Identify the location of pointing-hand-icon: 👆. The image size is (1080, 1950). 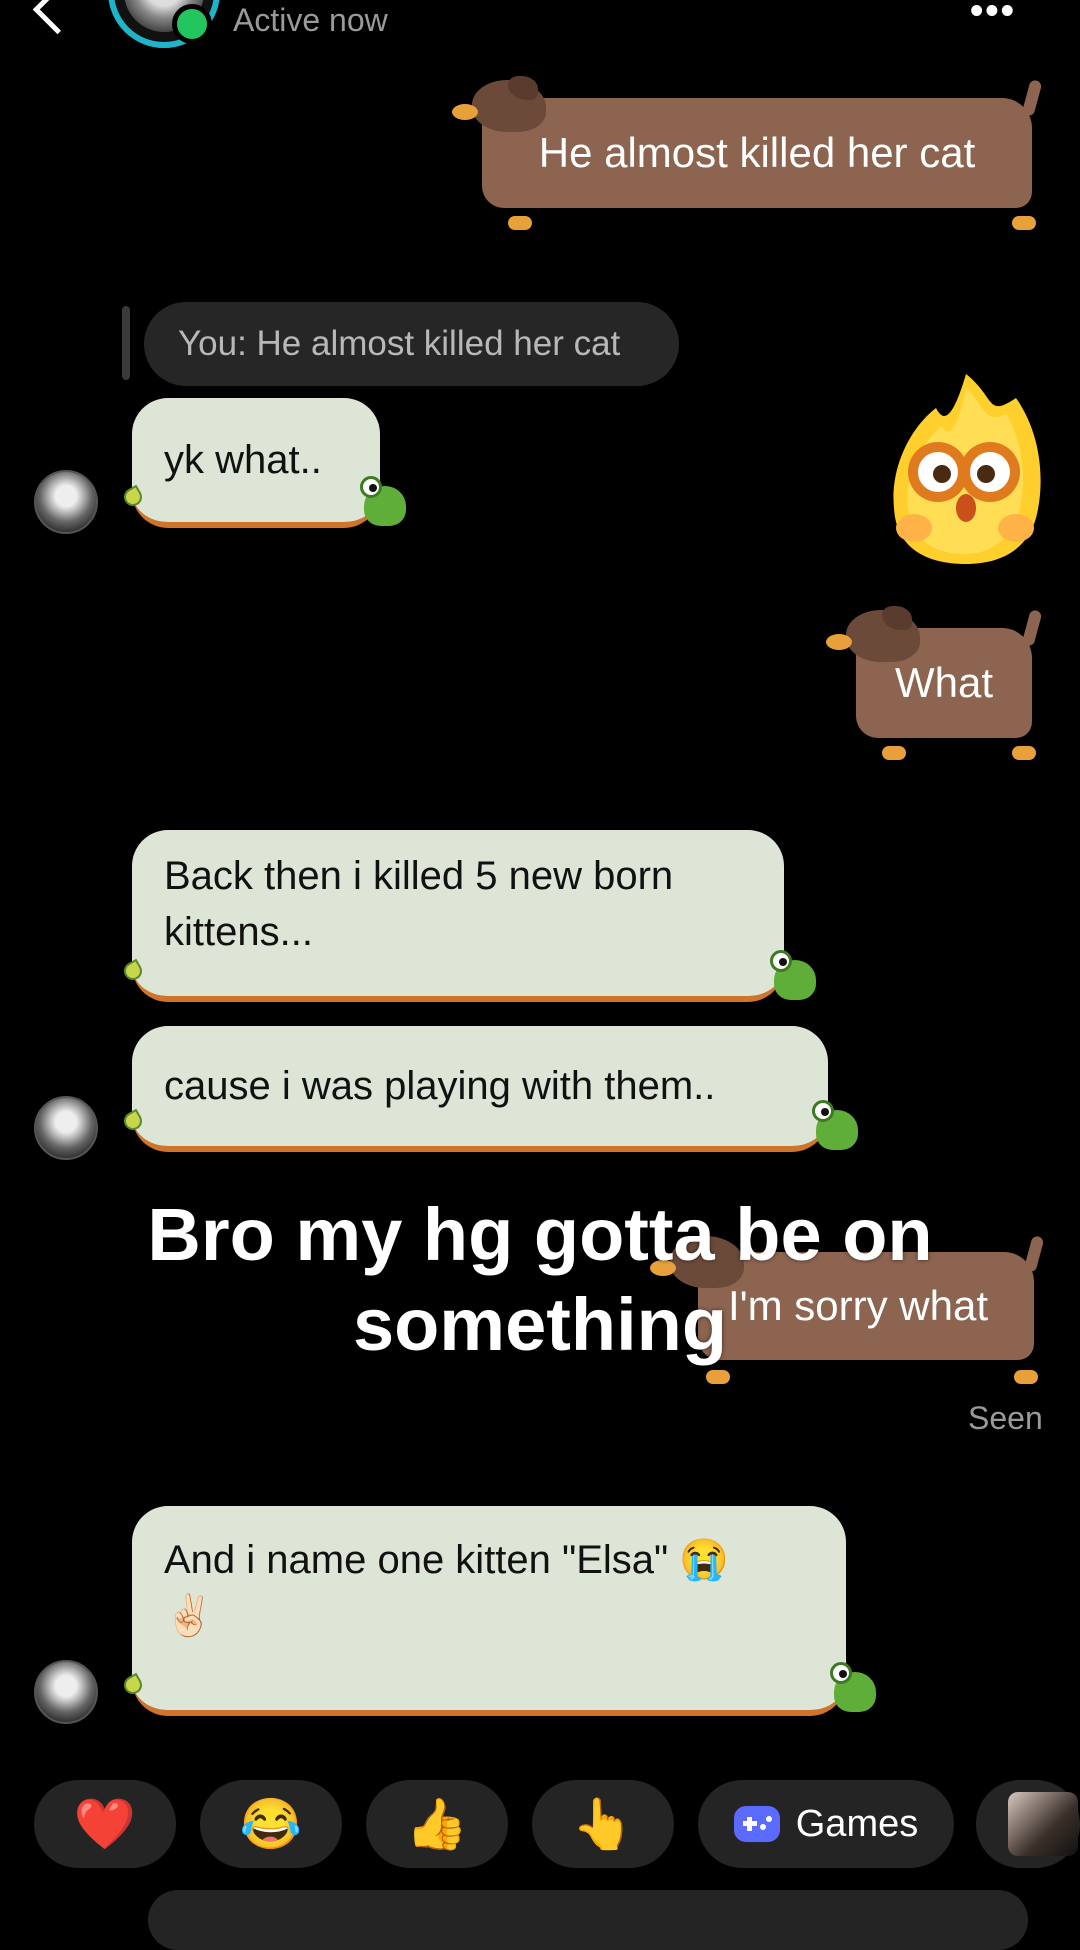
(603, 1823).